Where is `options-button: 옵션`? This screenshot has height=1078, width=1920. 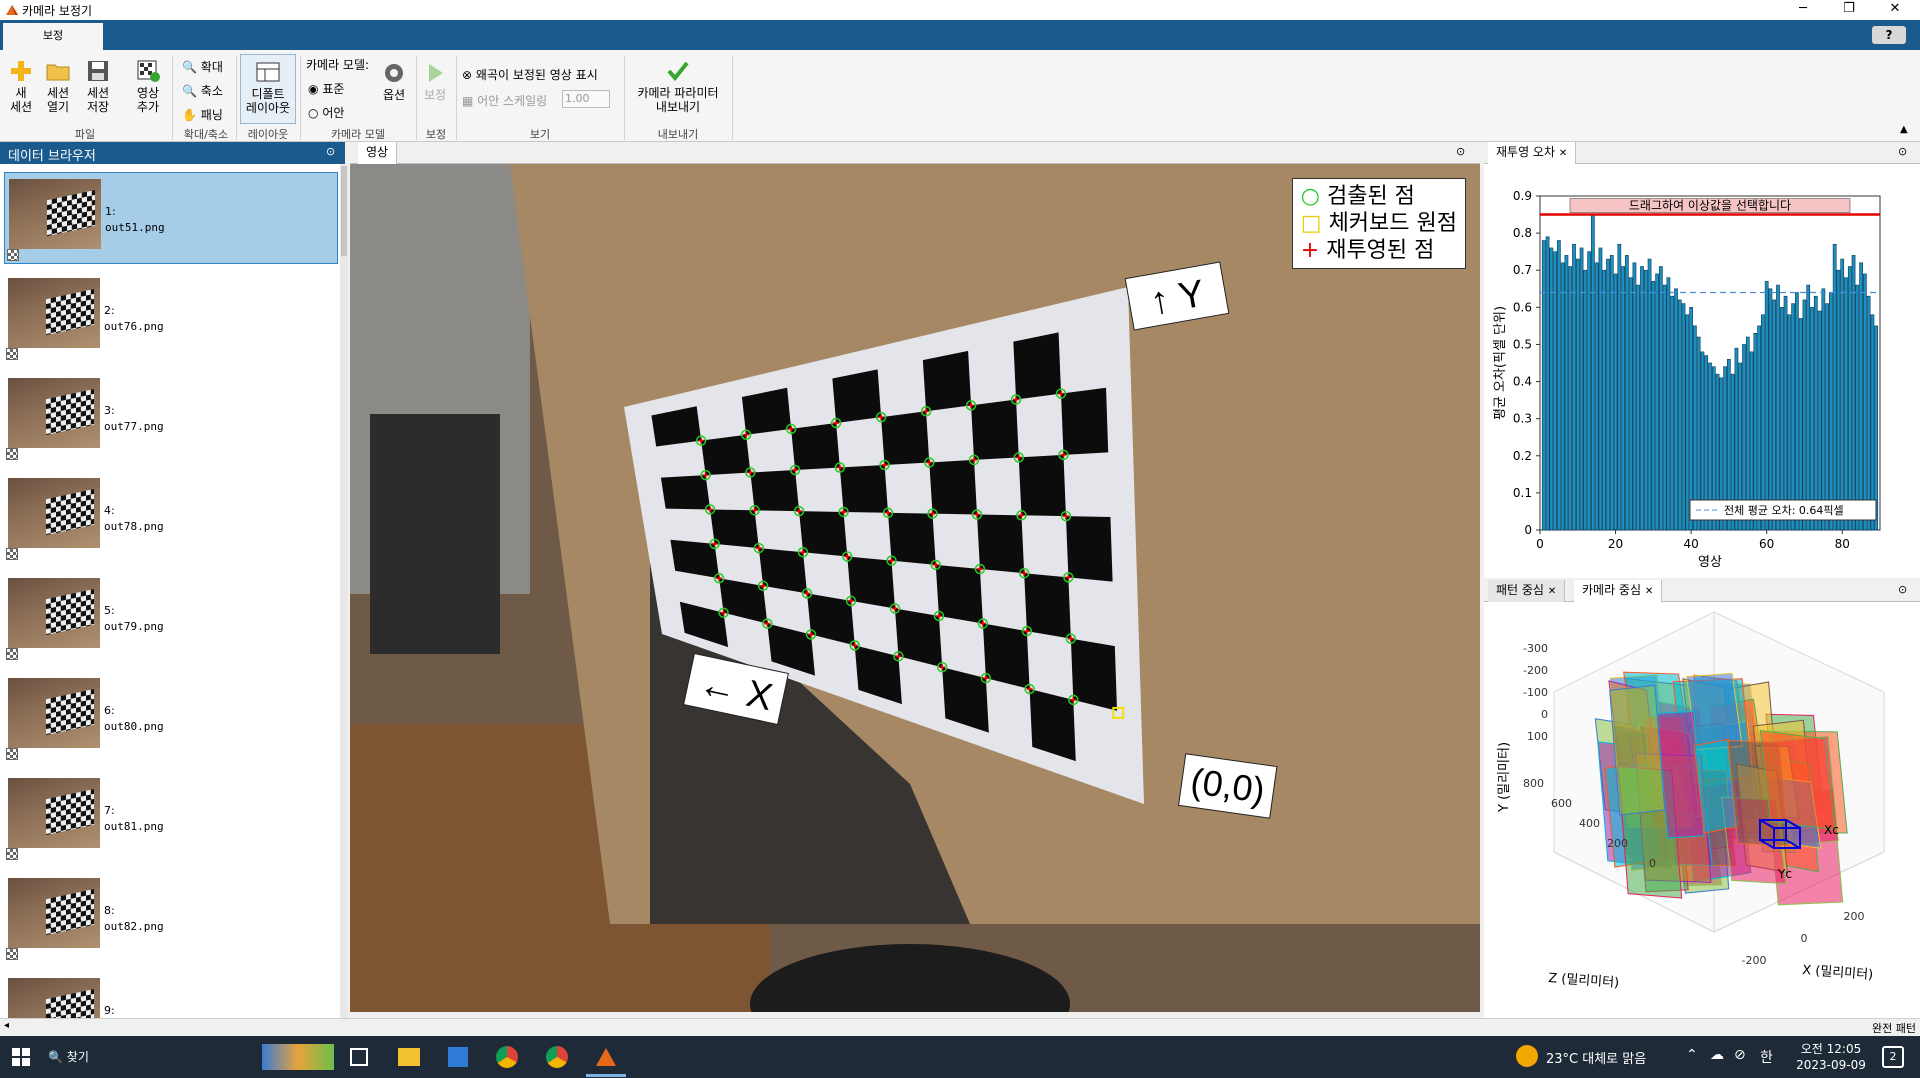
options-button: 옵션 is located at coordinates (394, 81).